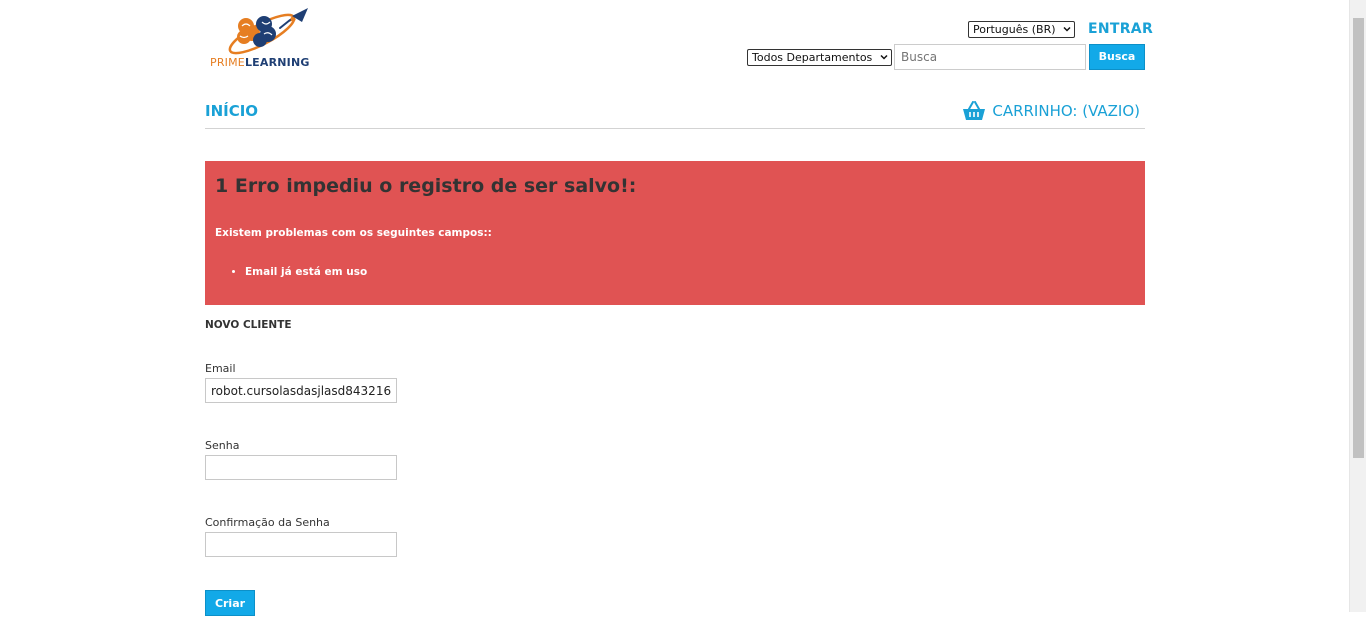  I want to click on create-account-button: Criar, so click(230, 603).